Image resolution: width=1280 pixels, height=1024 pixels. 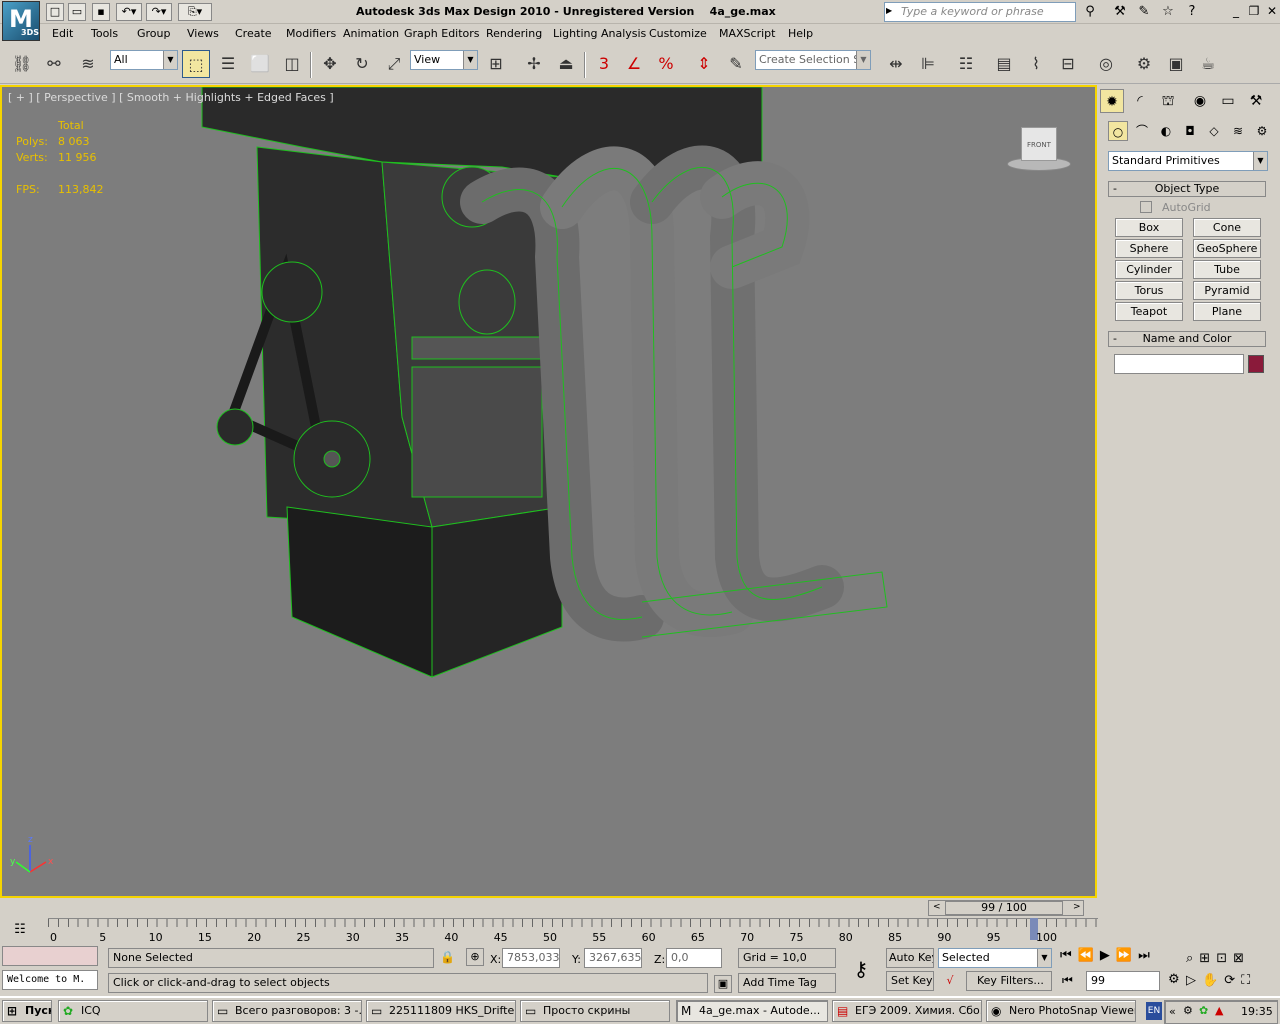 What do you see at coordinates (1146, 207) in the screenshot?
I see `autogrid-checkbox` at bounding box center [1146, 207].